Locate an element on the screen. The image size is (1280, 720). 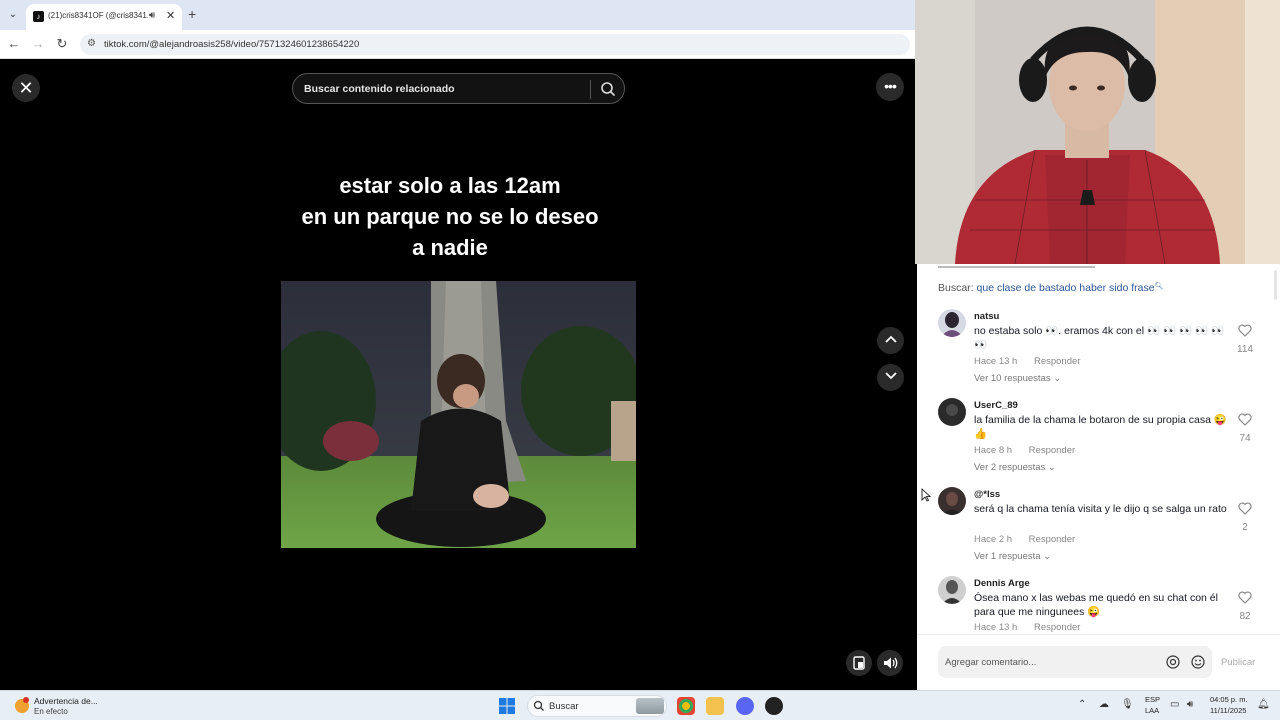
notifications-icon: 🔔︎ is located at coordinates (1263, 704).